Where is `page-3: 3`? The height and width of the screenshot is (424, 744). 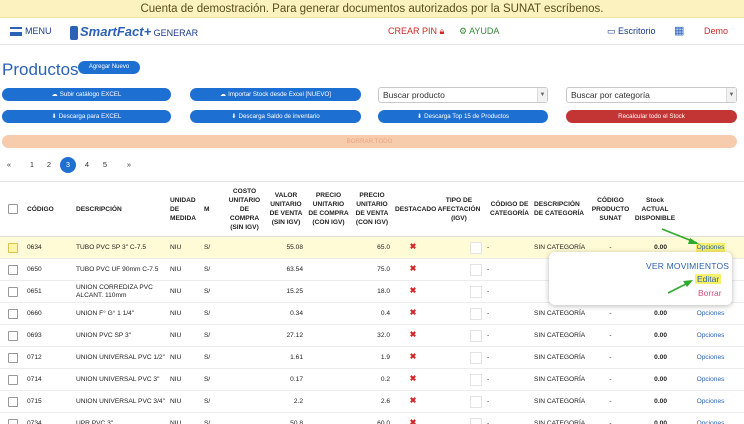
page-3: 3 is located at coordinates (68, 165).